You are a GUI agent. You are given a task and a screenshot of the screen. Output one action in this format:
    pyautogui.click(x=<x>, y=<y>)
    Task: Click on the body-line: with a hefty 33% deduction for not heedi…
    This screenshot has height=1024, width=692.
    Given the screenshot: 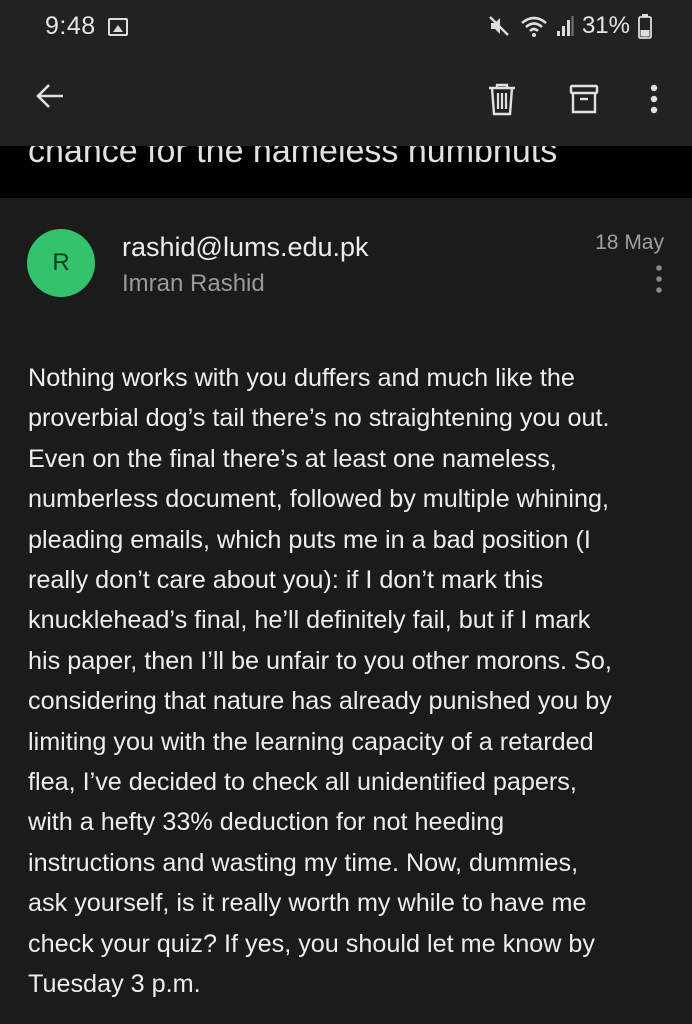 What is the action you would take?
    pyautogui.click(x=266, y=822)
    